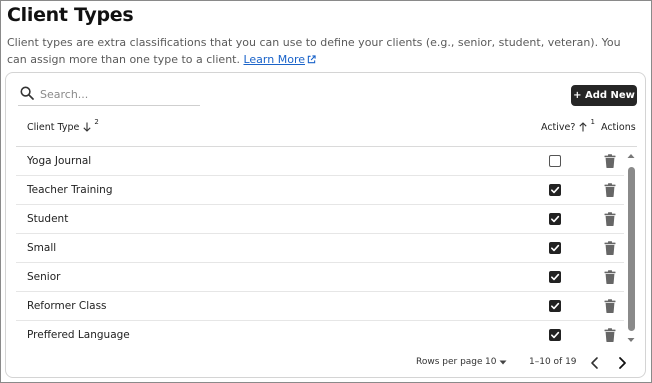  Describe the element at coordinates (320, 335) in the screenshot. I see `table-row: Preffered Language` at that location.